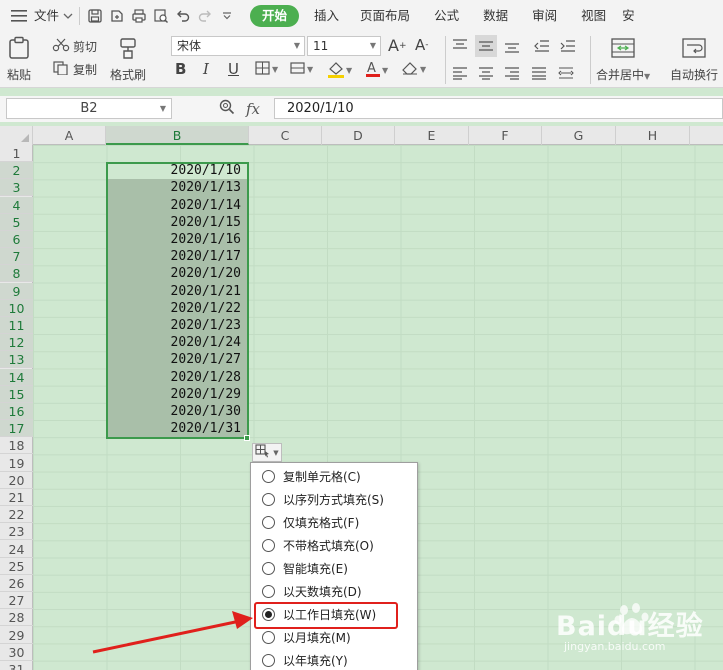 This screenshot has width=723, height=670. What do you see at coordinates (630, 626) in the screenshot?
I see `watermark-text: Baidu经验` at bounding box center [630, 626].